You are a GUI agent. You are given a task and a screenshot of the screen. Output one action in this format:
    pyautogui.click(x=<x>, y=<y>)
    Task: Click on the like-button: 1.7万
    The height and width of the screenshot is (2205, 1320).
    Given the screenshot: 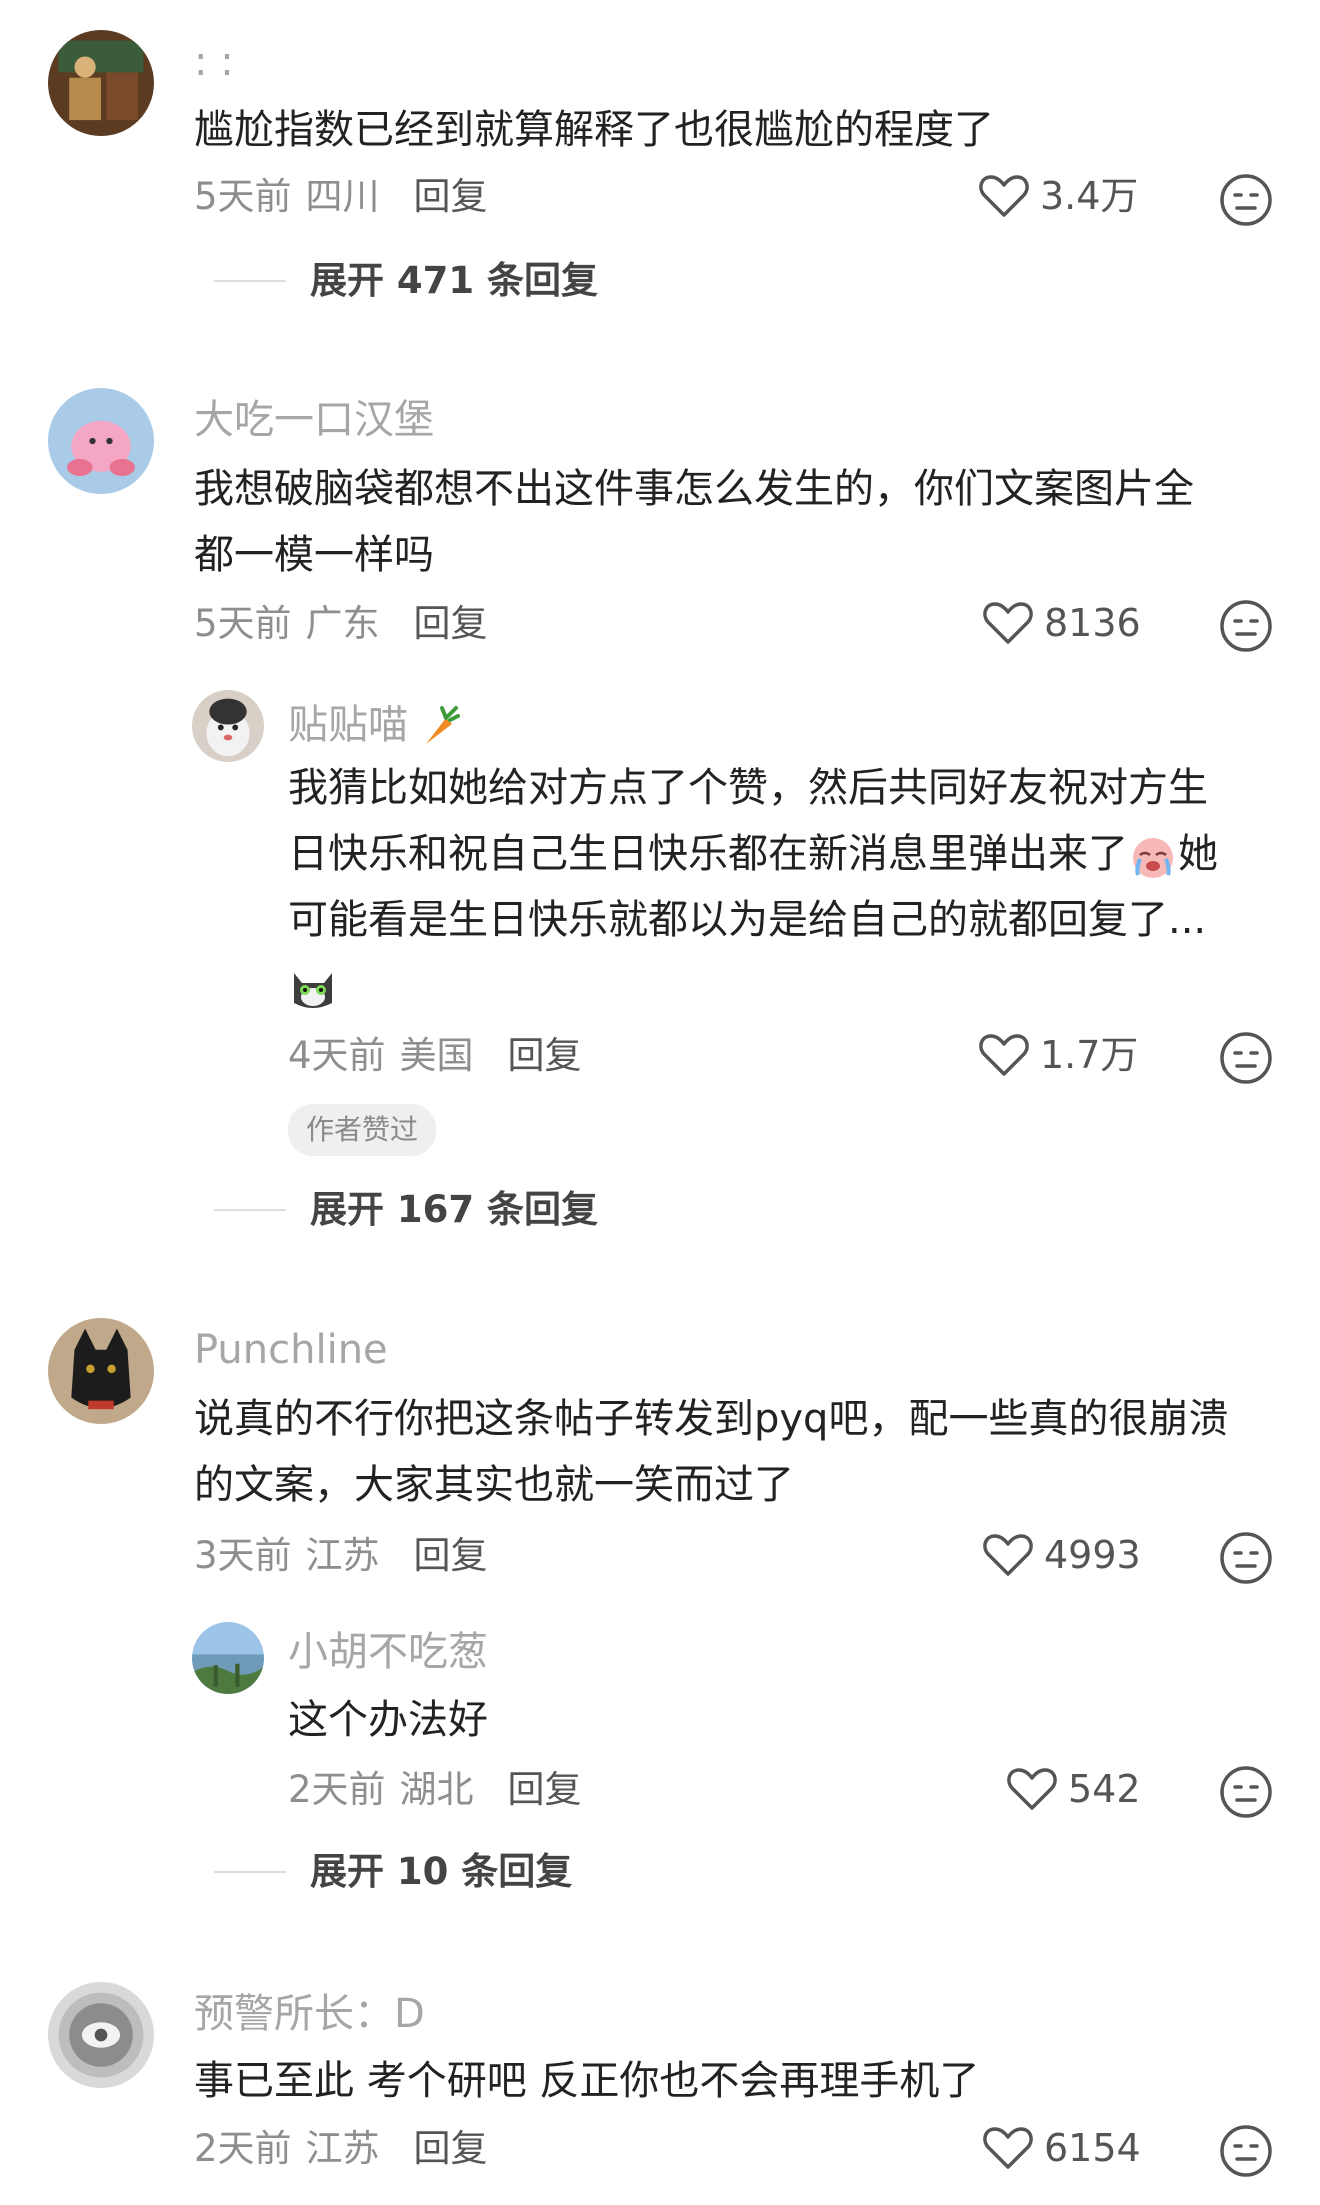 What is the action you would take?
    pyautogui.click(x=1058, y=1055)
    